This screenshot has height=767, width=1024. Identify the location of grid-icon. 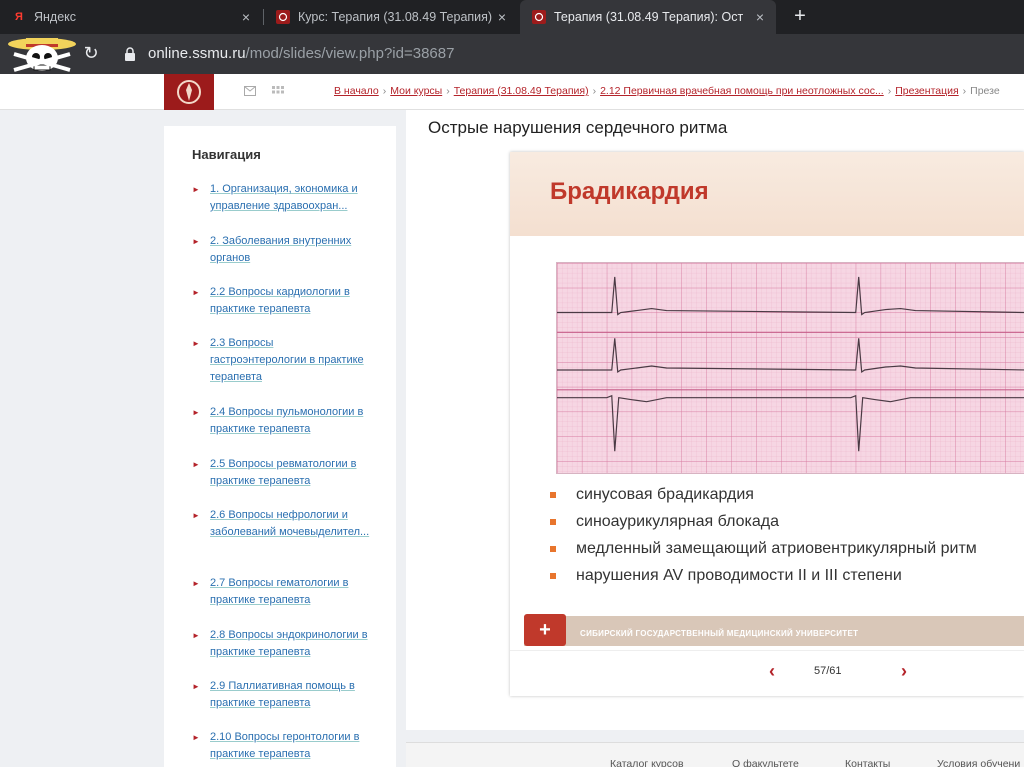
(278, 91).